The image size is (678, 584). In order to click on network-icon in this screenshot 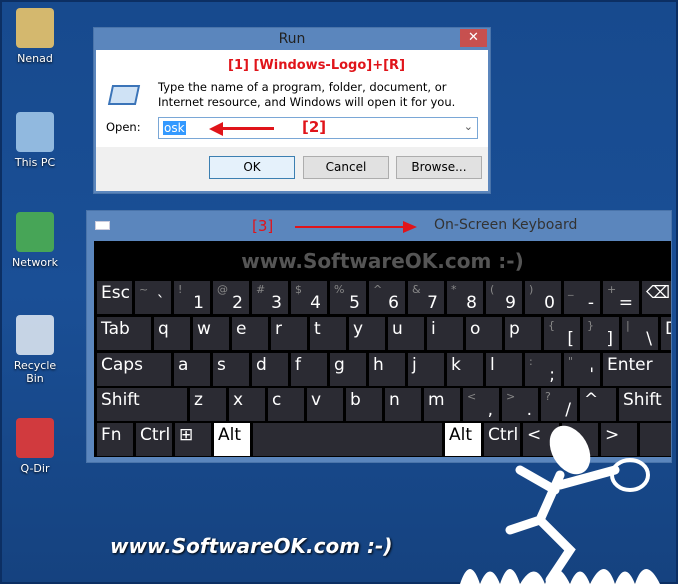, I will do `click(35, 232)`.